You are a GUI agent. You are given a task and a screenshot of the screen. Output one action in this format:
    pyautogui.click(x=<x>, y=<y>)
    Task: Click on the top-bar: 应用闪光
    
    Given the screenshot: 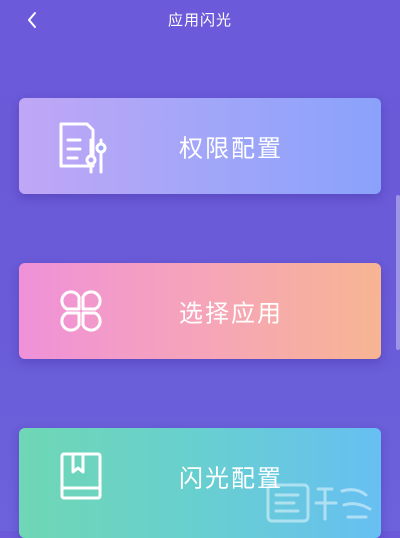 What is the action you would take?
    pyautogui.click(x=200, y=20)
    